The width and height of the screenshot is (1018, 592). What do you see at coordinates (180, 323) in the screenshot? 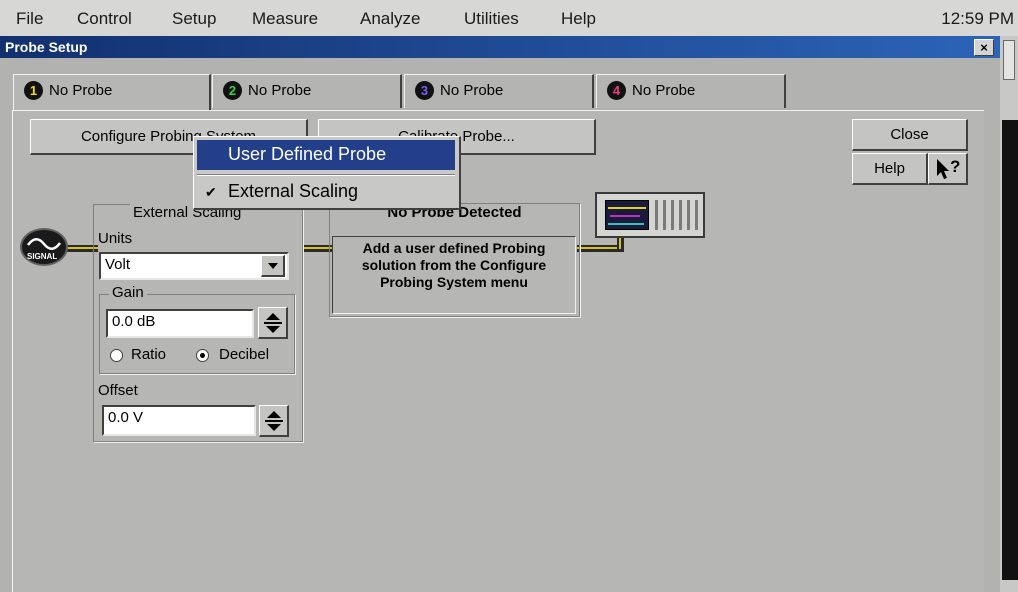
I see `gain-input: 0.0 dB` at bounding box center [180, 323].